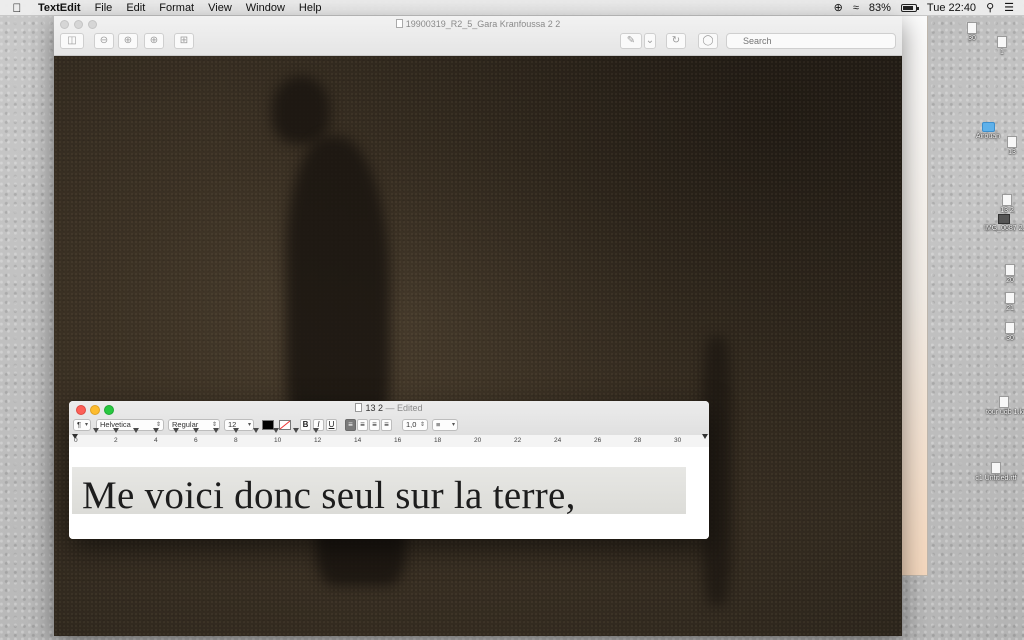 The width and height of the screenshot is (1024, 640). Describe the element at coordinates (104, 8) in the screenshot. I see `menu-file: File` at that location.